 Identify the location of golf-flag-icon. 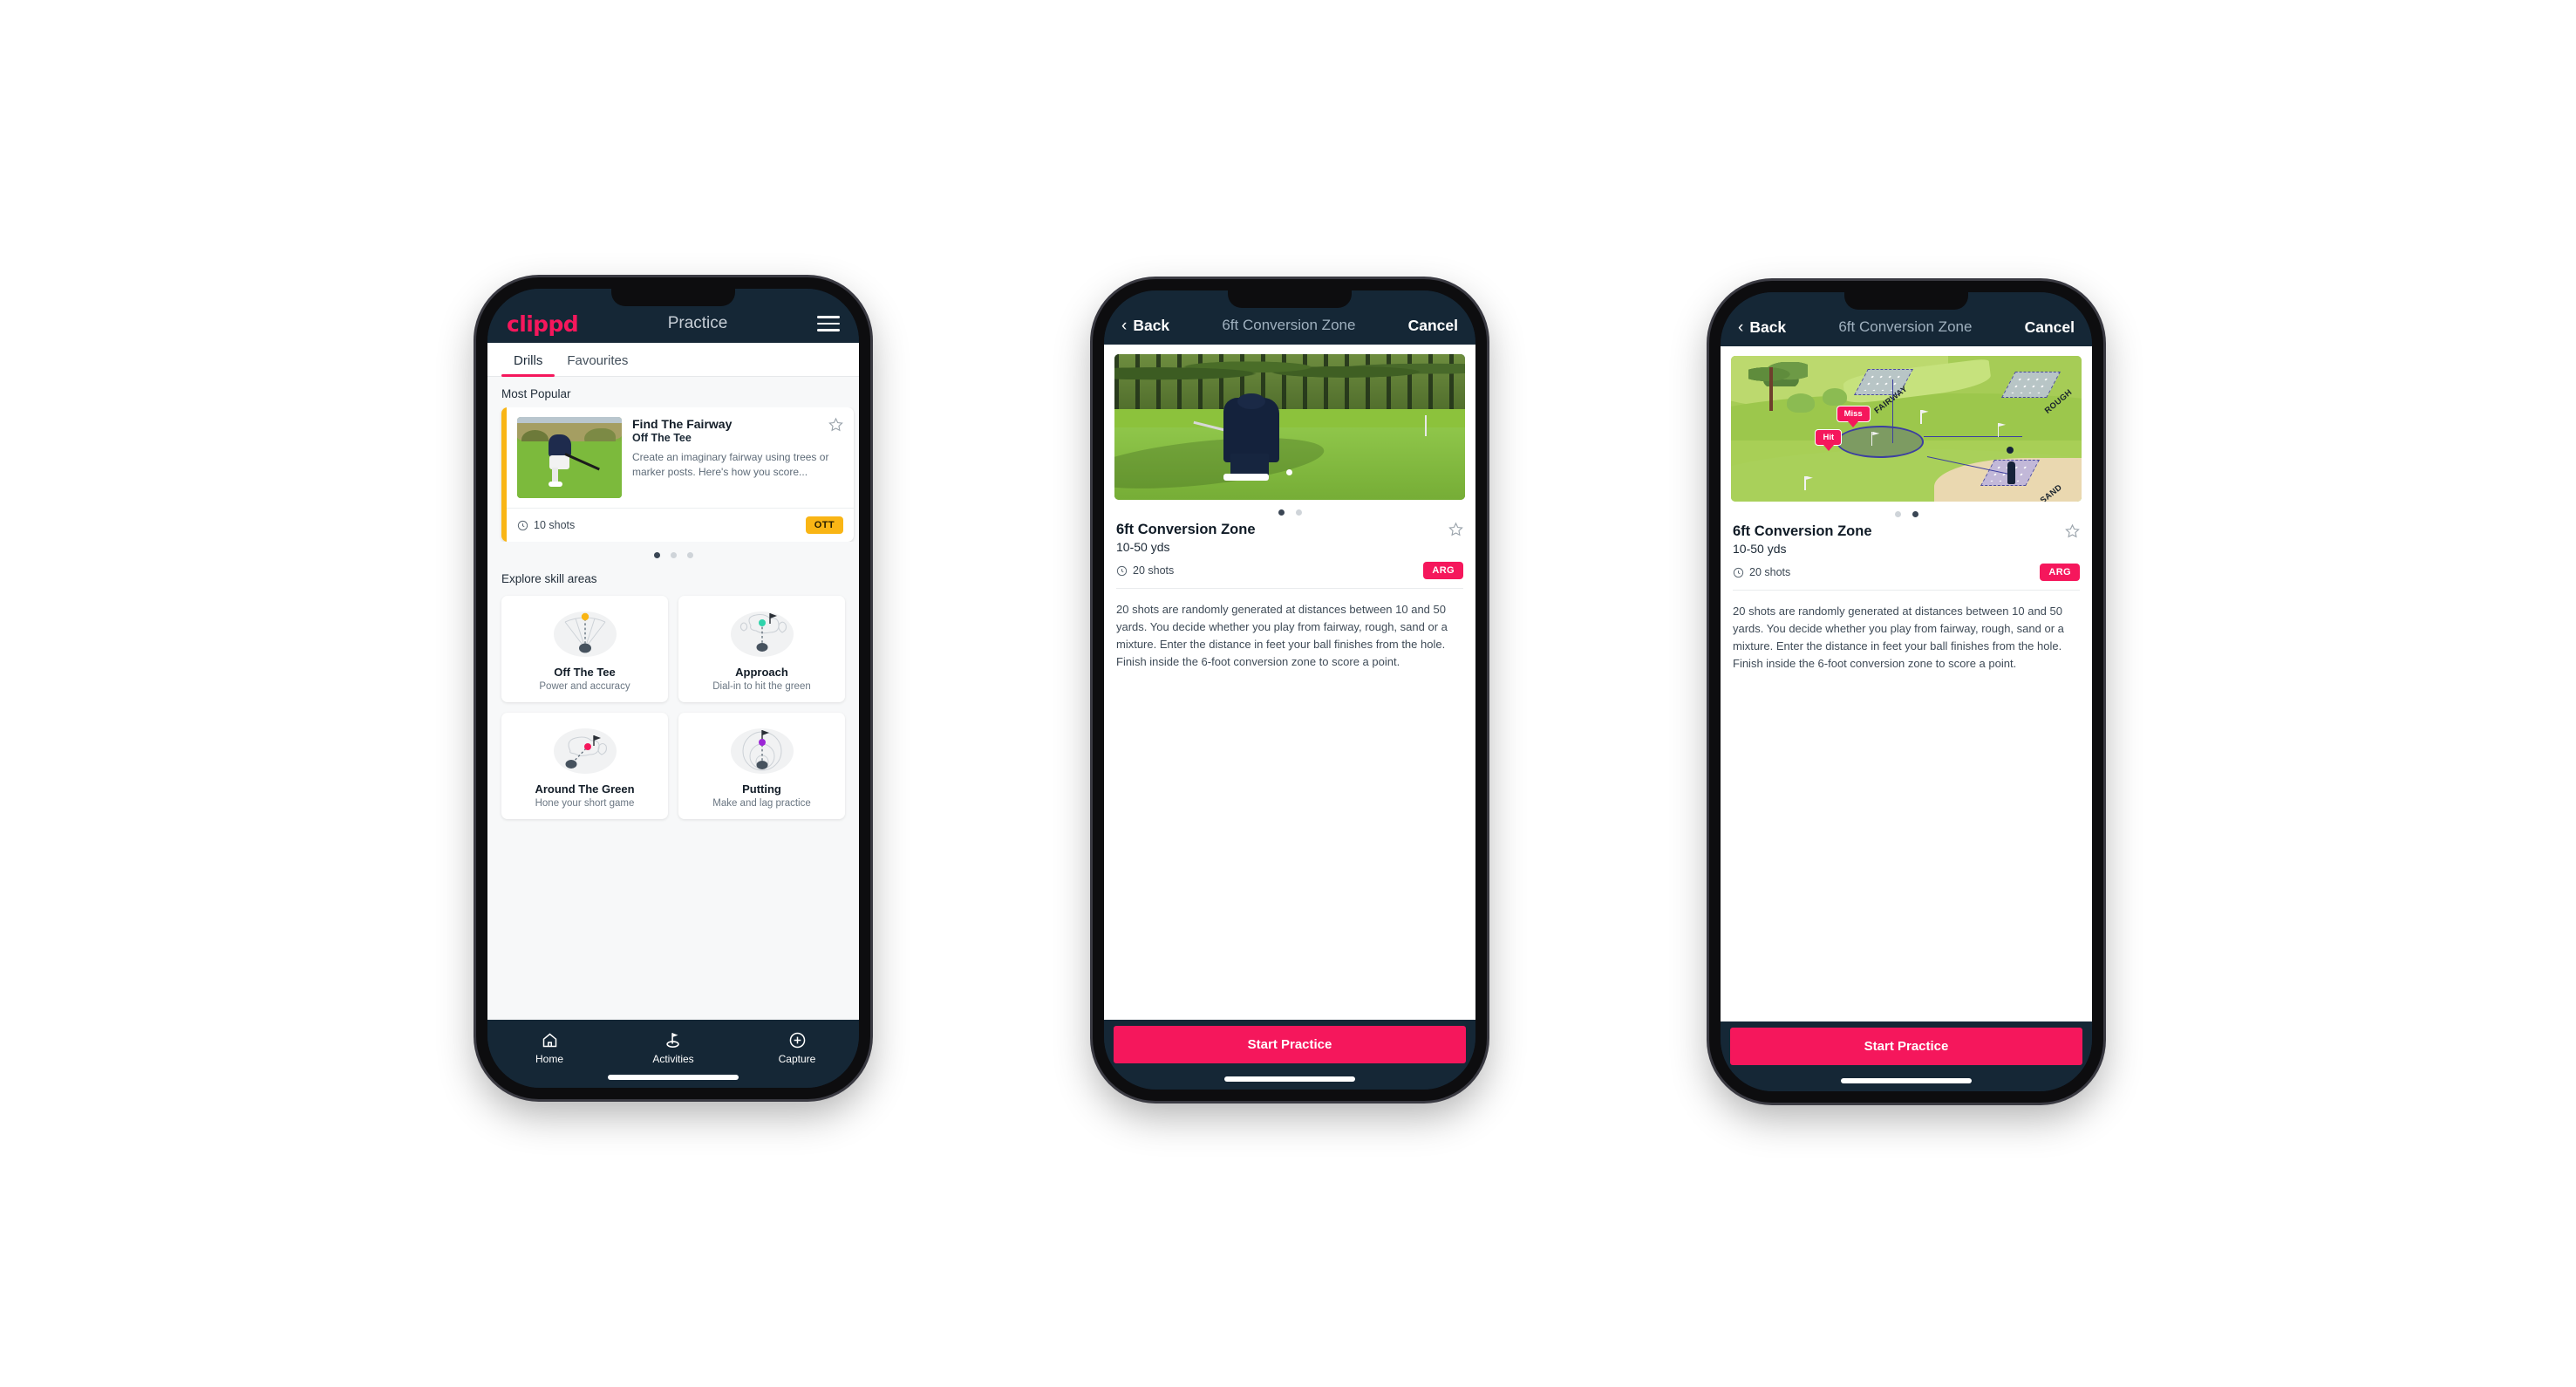
(673, 1039).